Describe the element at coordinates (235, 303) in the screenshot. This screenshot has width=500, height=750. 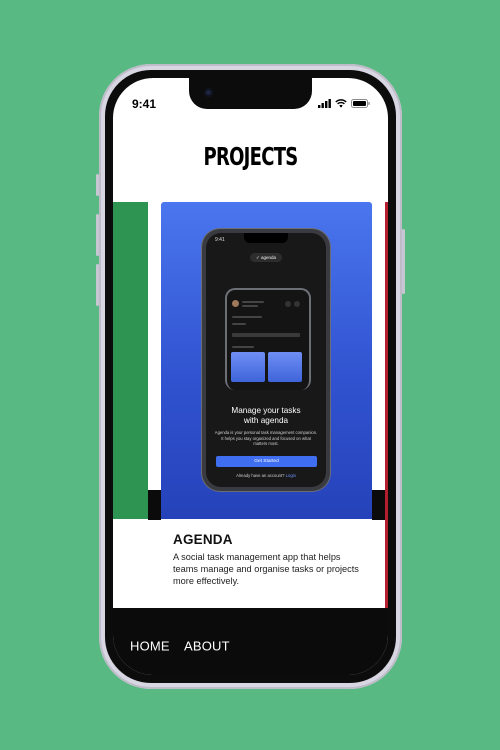
I see `avatar` at that location.